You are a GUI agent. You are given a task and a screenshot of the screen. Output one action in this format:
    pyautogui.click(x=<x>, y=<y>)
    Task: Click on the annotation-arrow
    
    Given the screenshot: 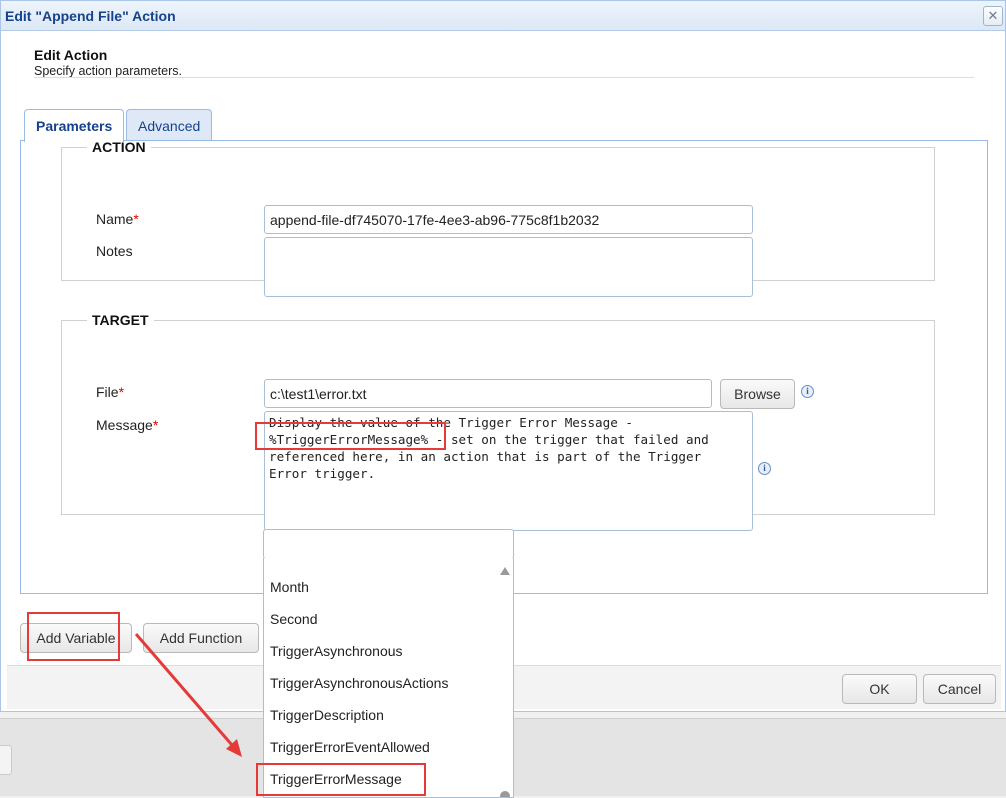 What is the action you would take?
    pyautogui.click(x=188, y=695)
    